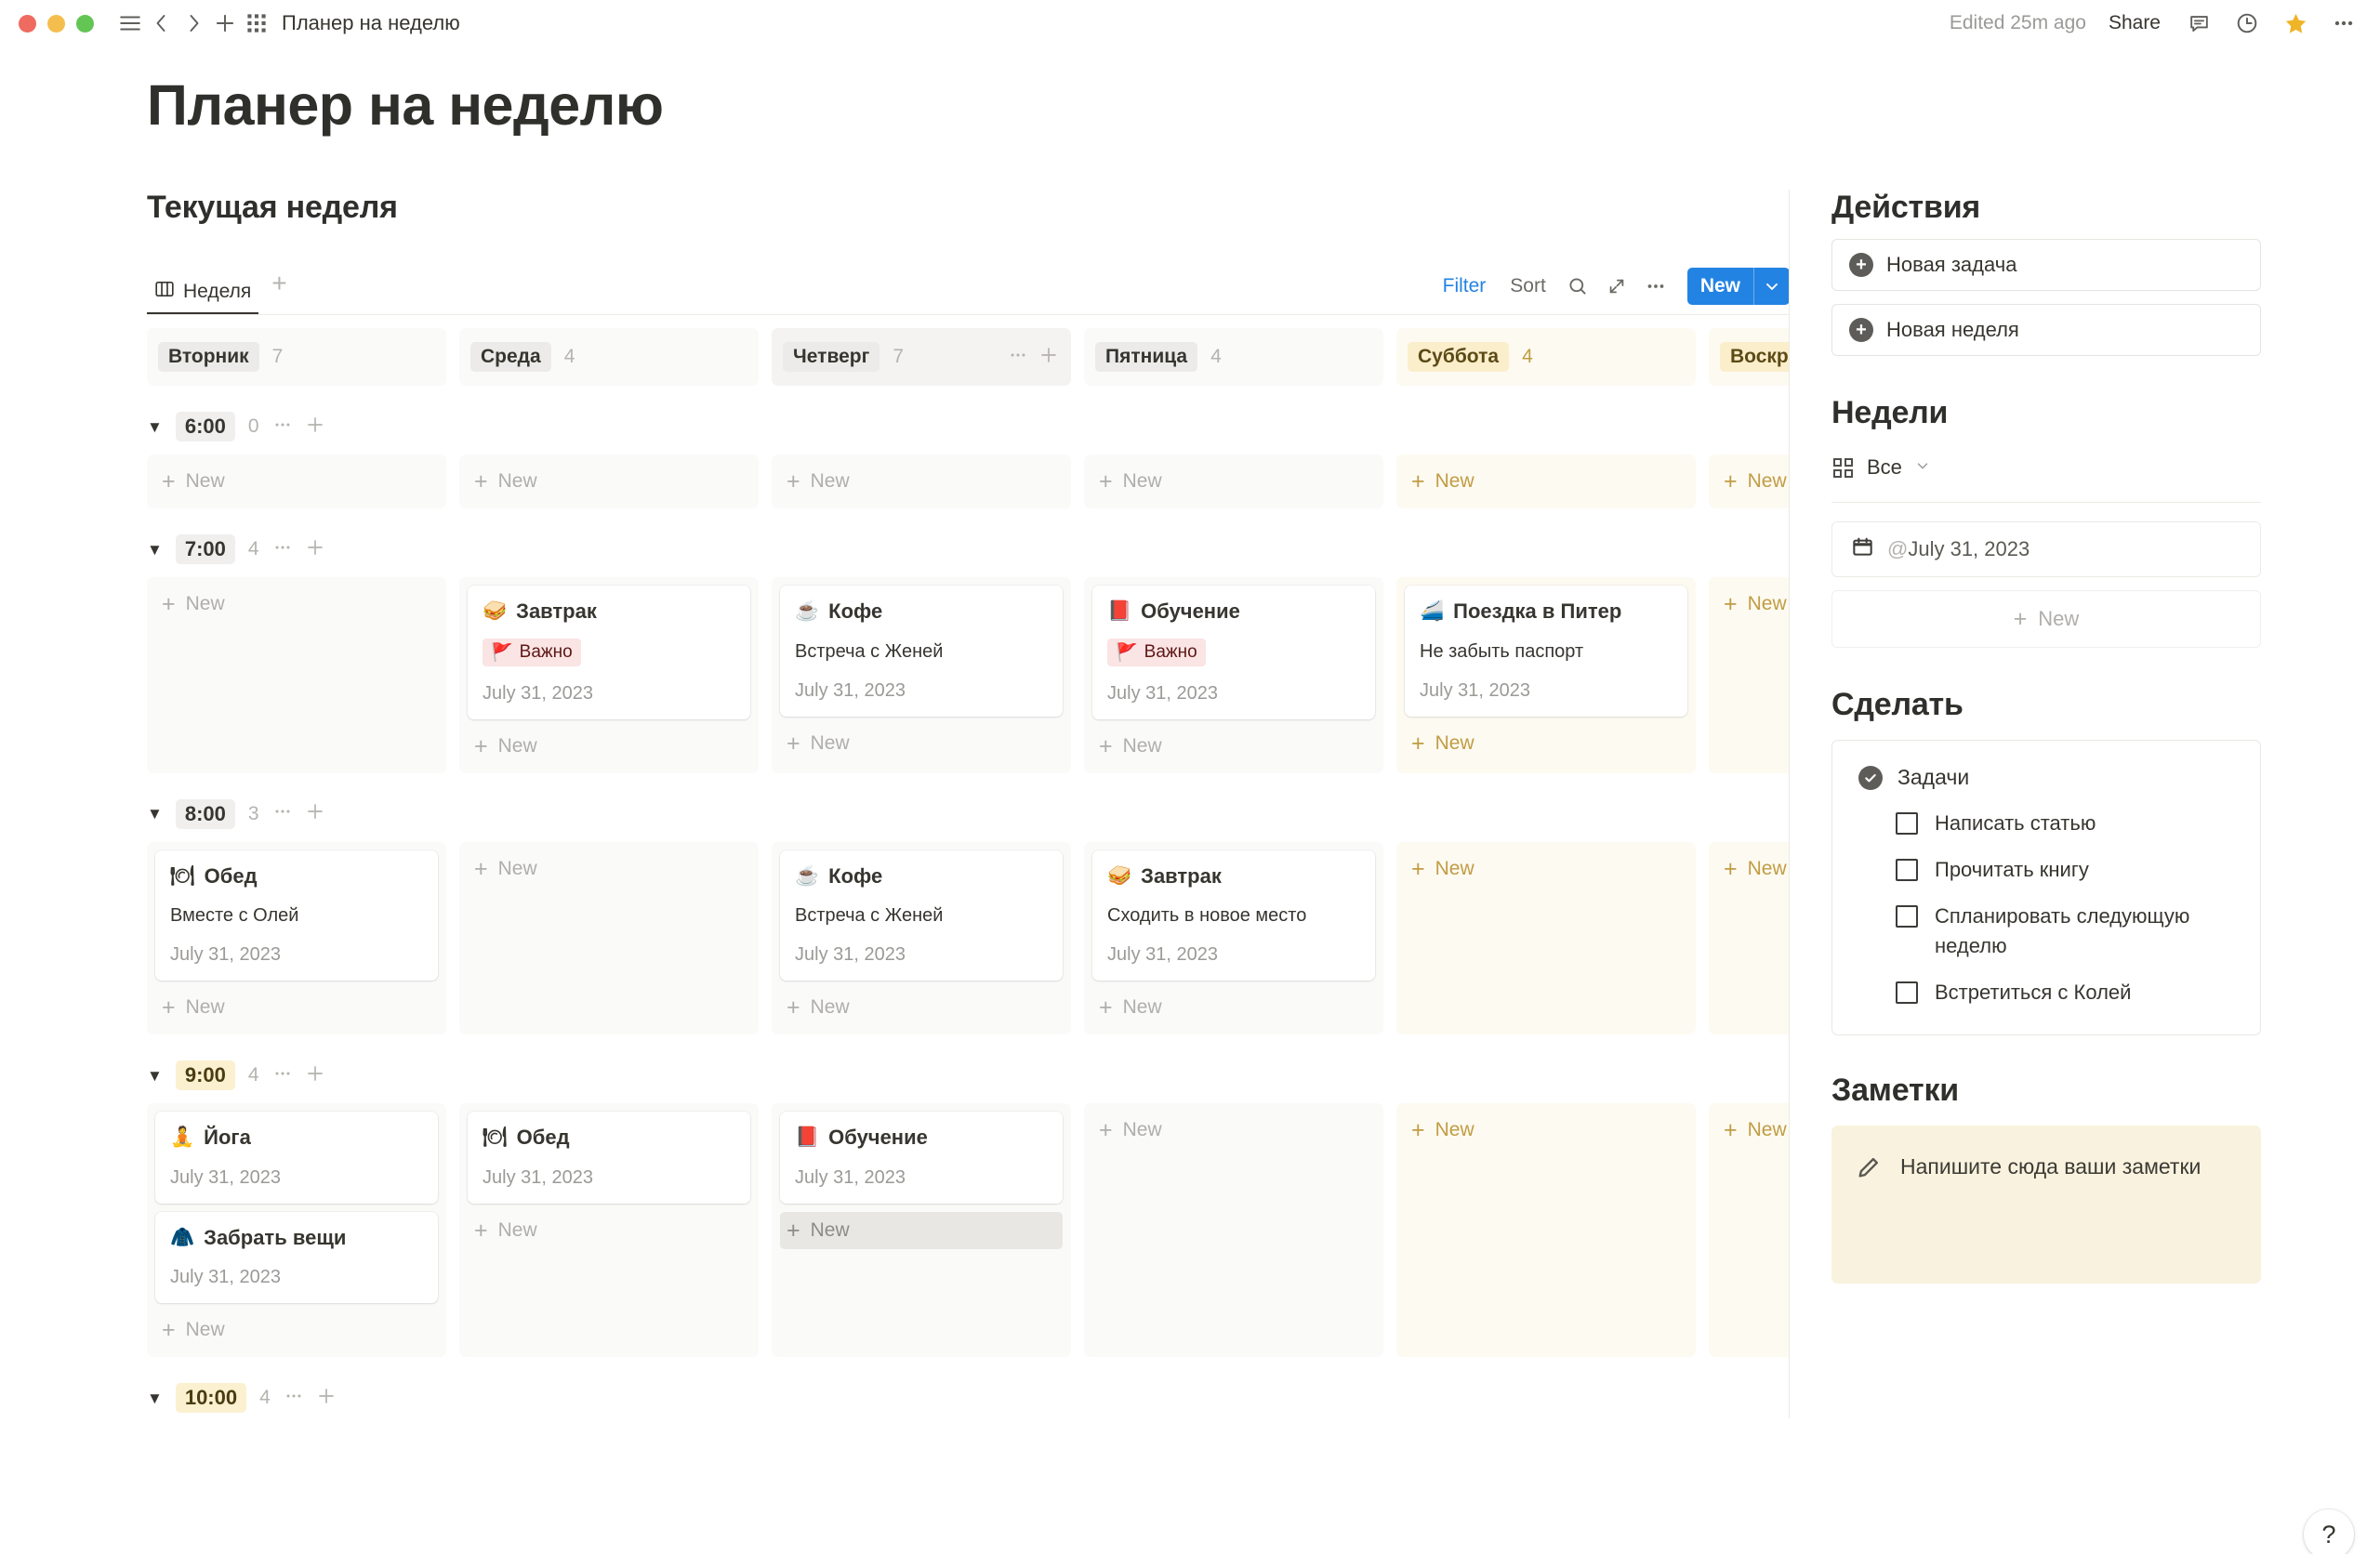  What do you see at coordinates (1870, 777) in the screenshot?
I see `check-circle-icon` at bounding box center [1870, 777].